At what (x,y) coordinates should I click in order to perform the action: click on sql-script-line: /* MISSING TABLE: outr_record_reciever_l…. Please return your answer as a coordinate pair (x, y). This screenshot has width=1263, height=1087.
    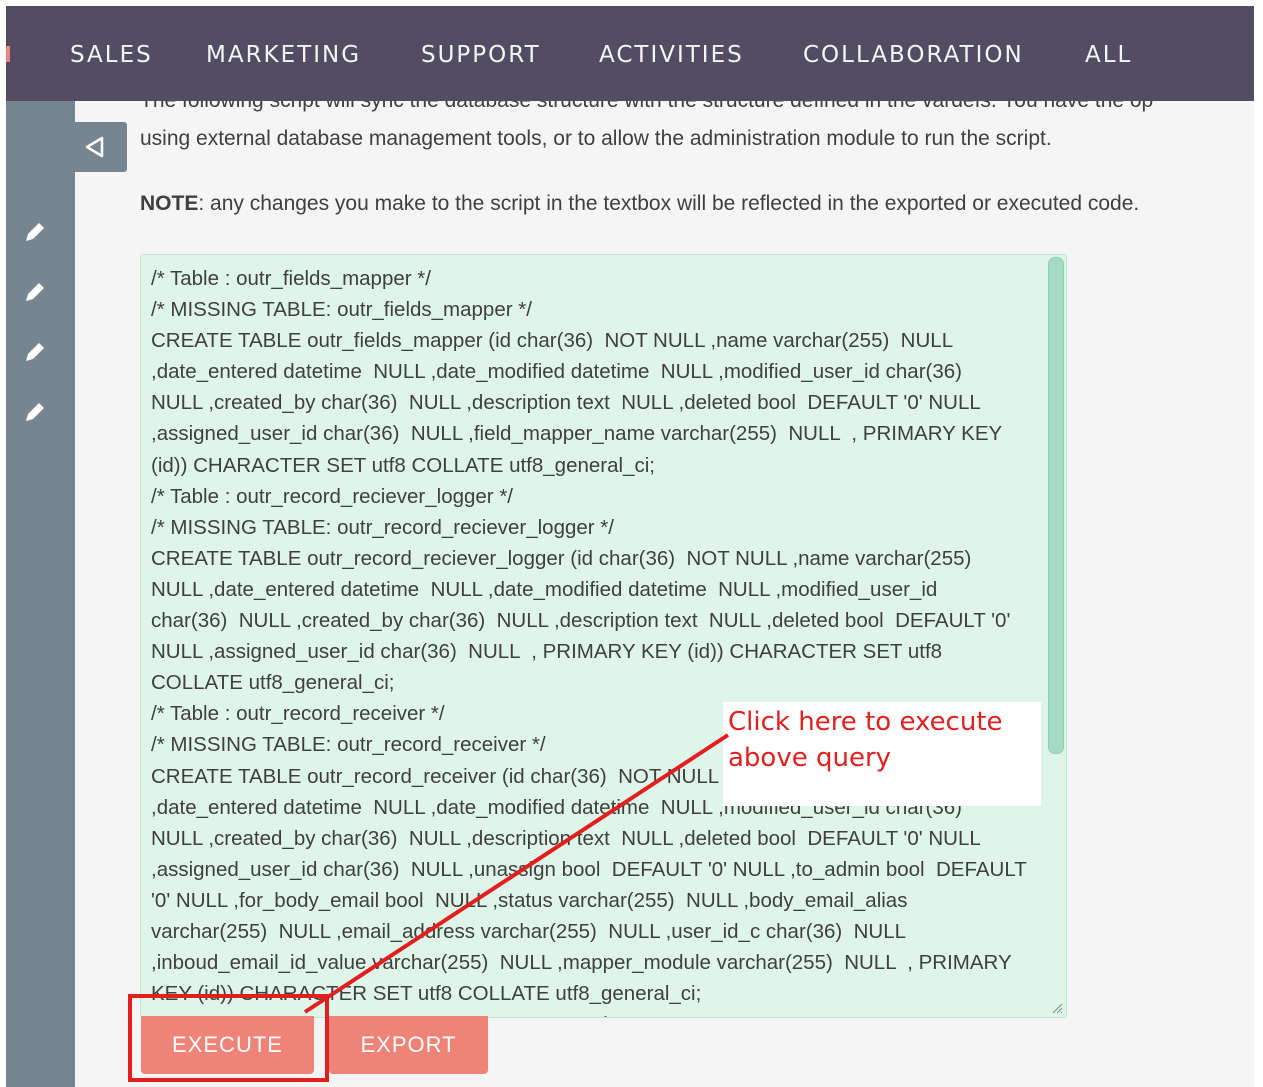
    Looking at the image, I should click on (382, 527).